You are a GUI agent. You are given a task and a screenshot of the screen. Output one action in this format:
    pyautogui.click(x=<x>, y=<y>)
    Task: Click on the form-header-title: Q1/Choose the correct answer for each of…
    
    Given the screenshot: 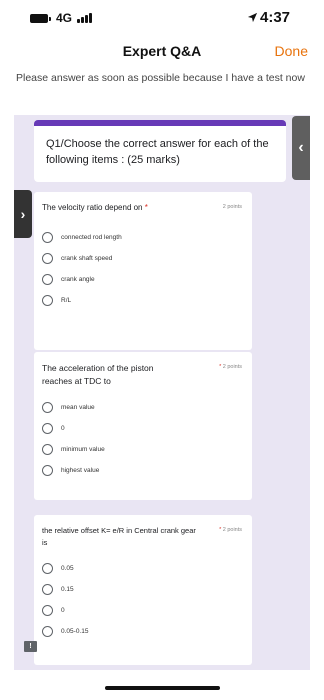 What is the action you would take?
    pyautogui.click(x=157, y=152)
    